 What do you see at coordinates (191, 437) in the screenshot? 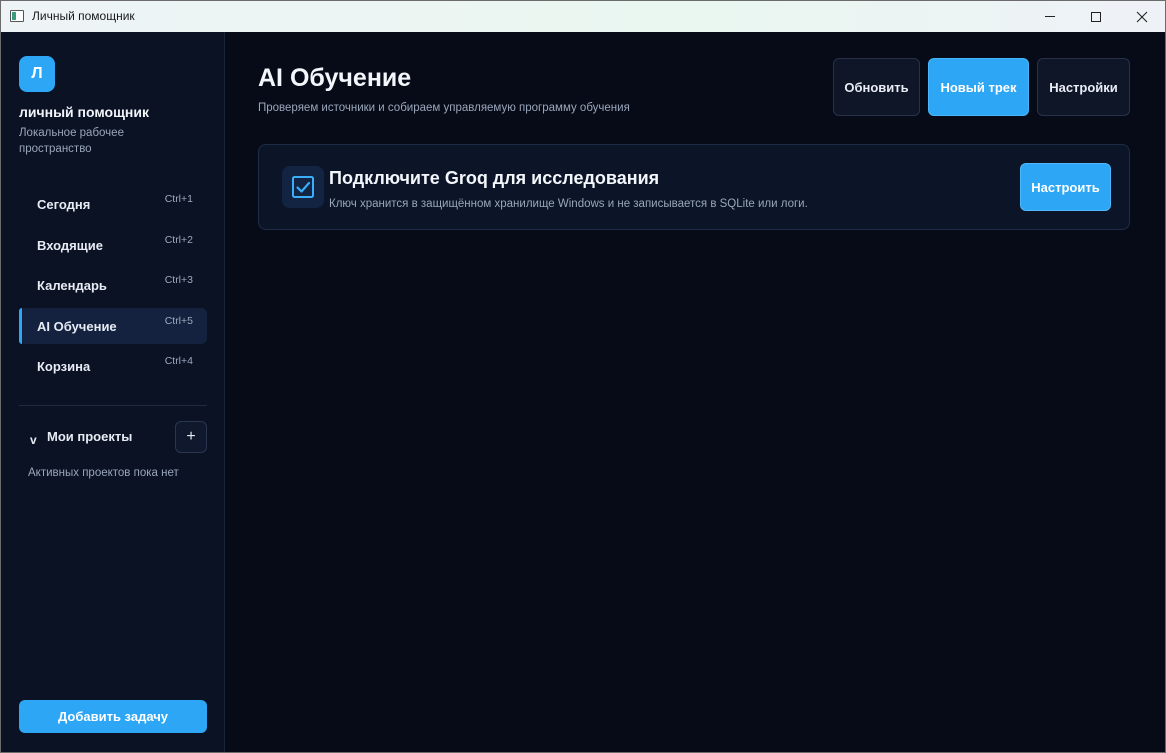
I see `add-project-button: +` at bounding box center [191, 437].